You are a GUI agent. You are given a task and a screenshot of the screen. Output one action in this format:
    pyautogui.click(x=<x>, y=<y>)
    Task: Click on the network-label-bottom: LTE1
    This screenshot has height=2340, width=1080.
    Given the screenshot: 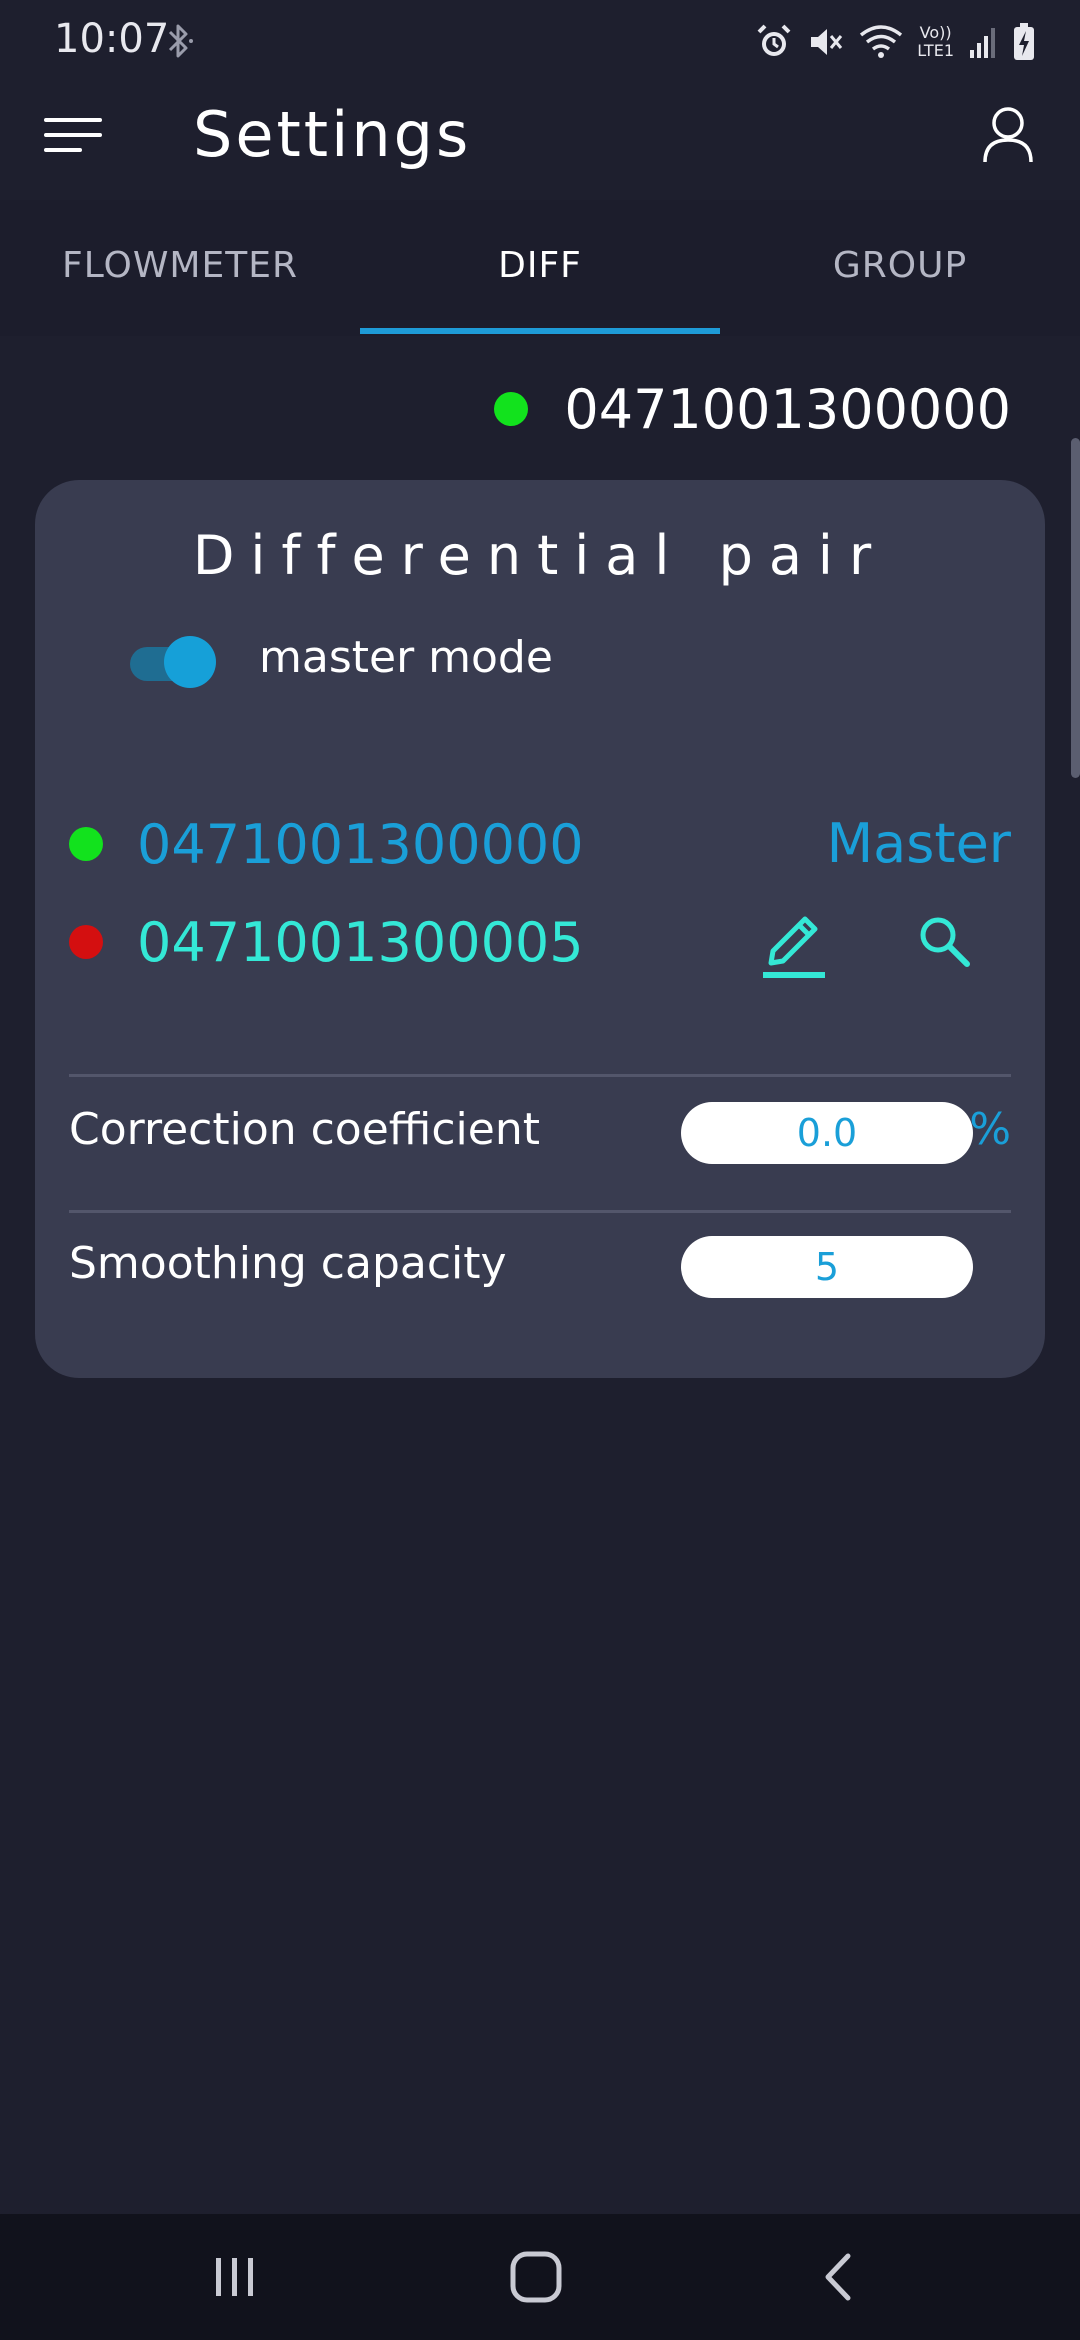 What is the action you would take?
    pyautogui.click(x=935, y=50)
    